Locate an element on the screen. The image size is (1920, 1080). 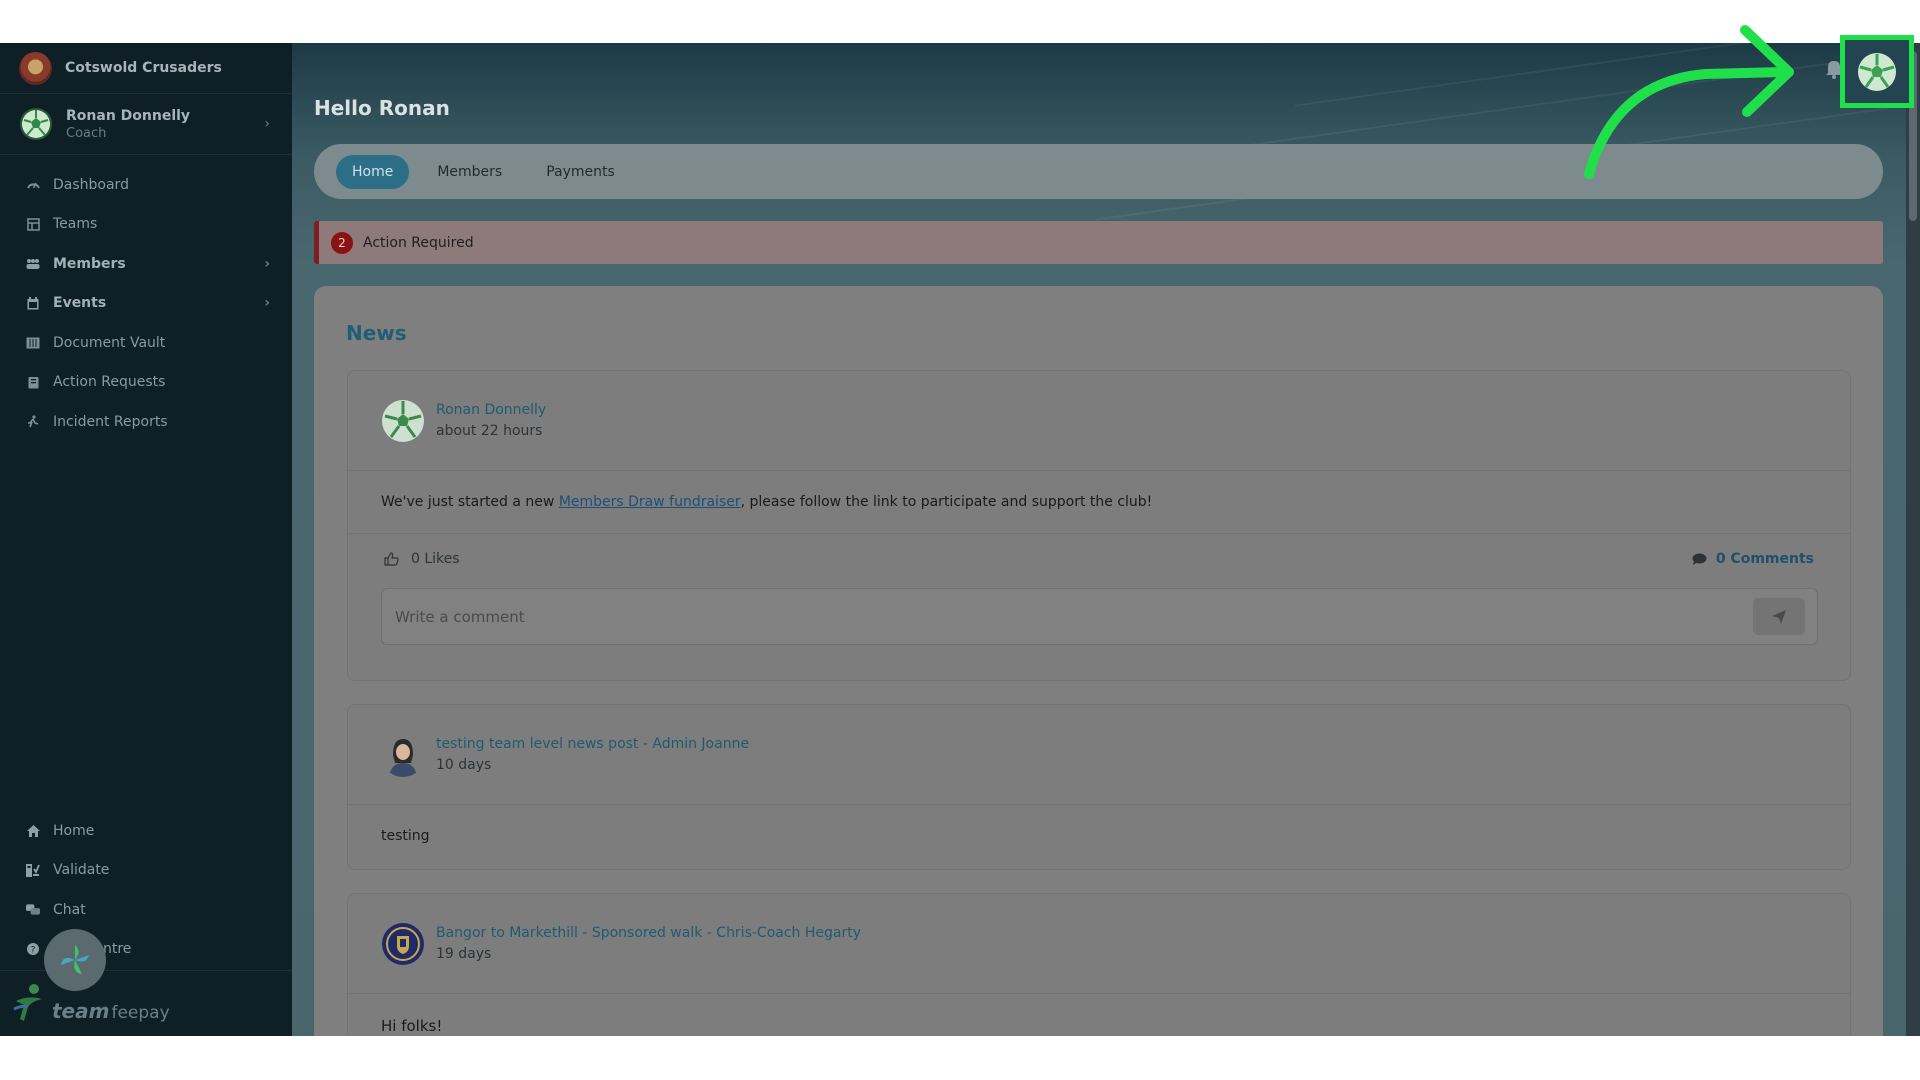
sidebar-item-label: Members is located at coordinates (89, 263).